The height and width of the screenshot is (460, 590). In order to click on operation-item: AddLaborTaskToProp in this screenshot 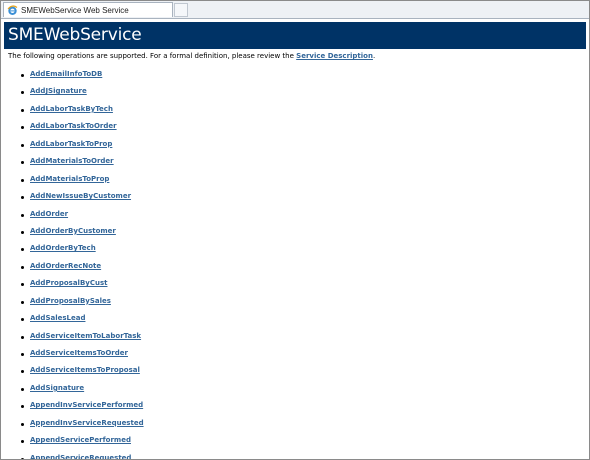, I will do `click(295, 148)`.